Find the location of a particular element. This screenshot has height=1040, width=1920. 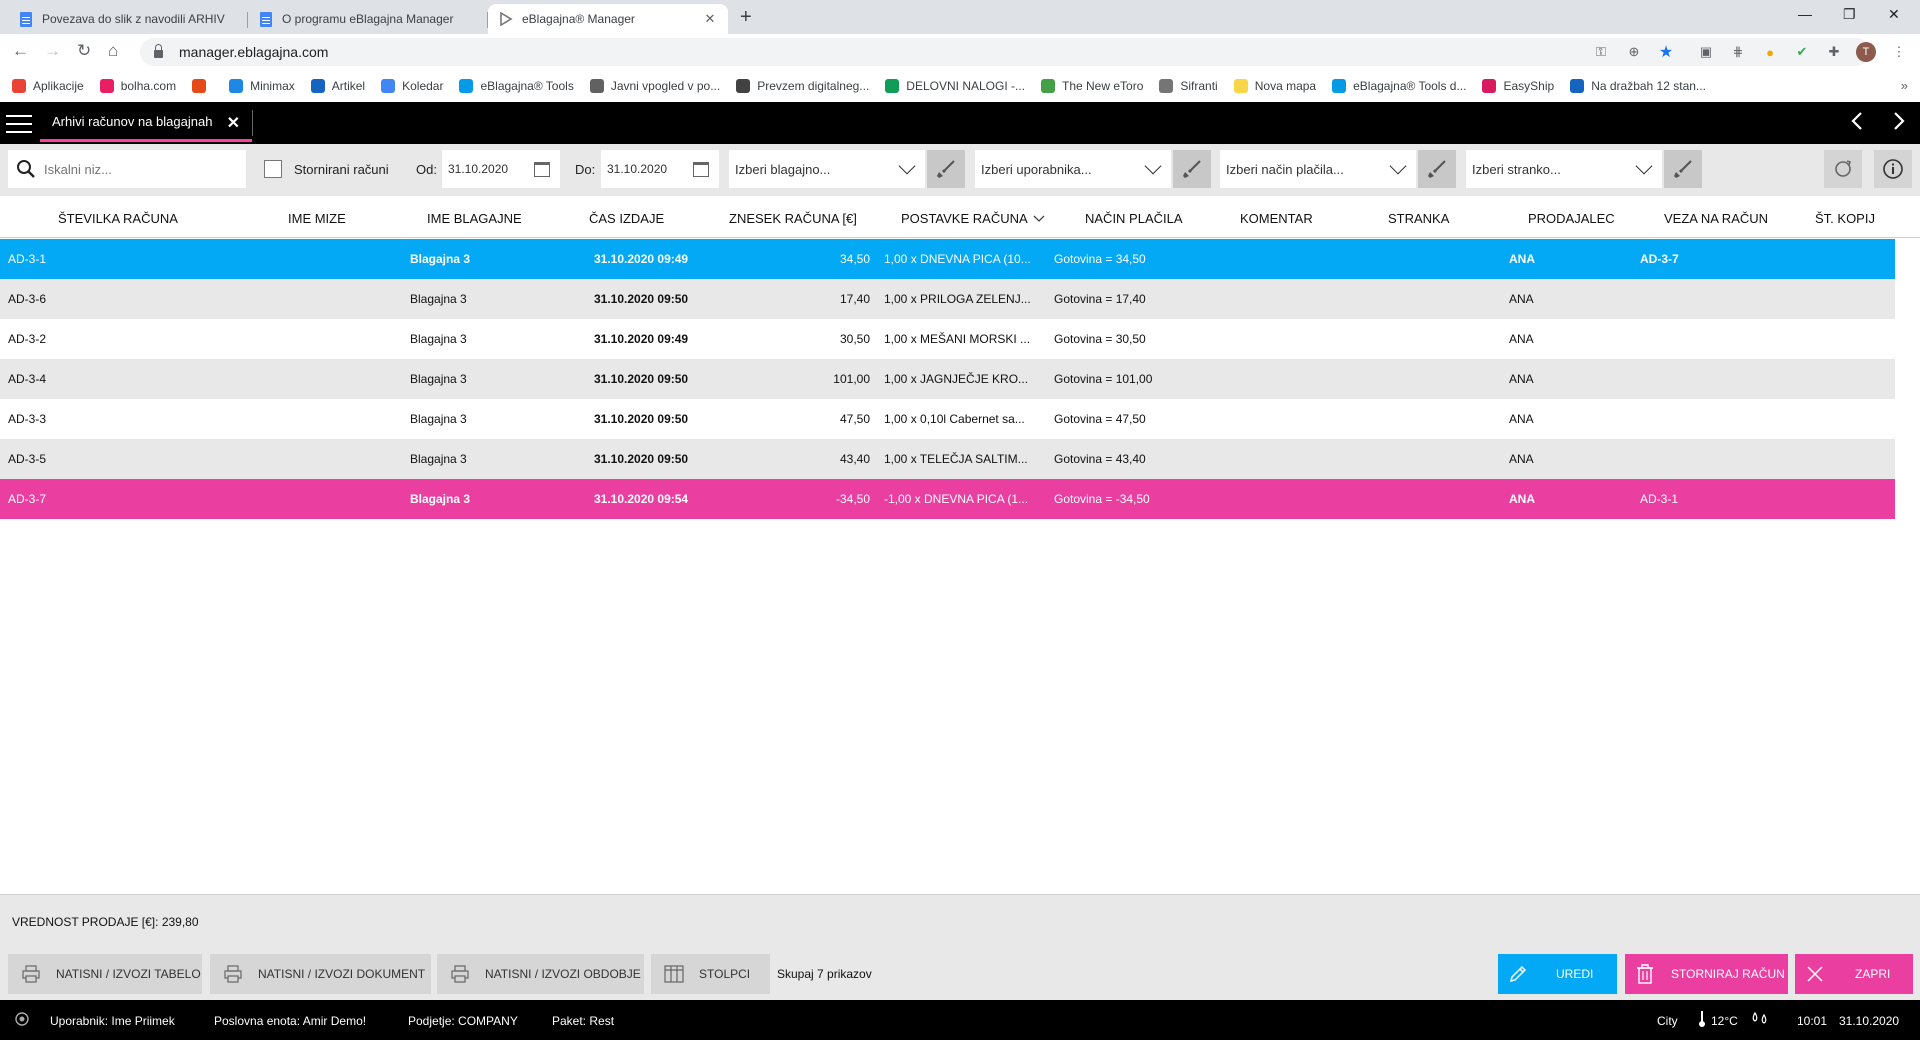

key-icon: ⚿ is located at coordinates (1601, 52).